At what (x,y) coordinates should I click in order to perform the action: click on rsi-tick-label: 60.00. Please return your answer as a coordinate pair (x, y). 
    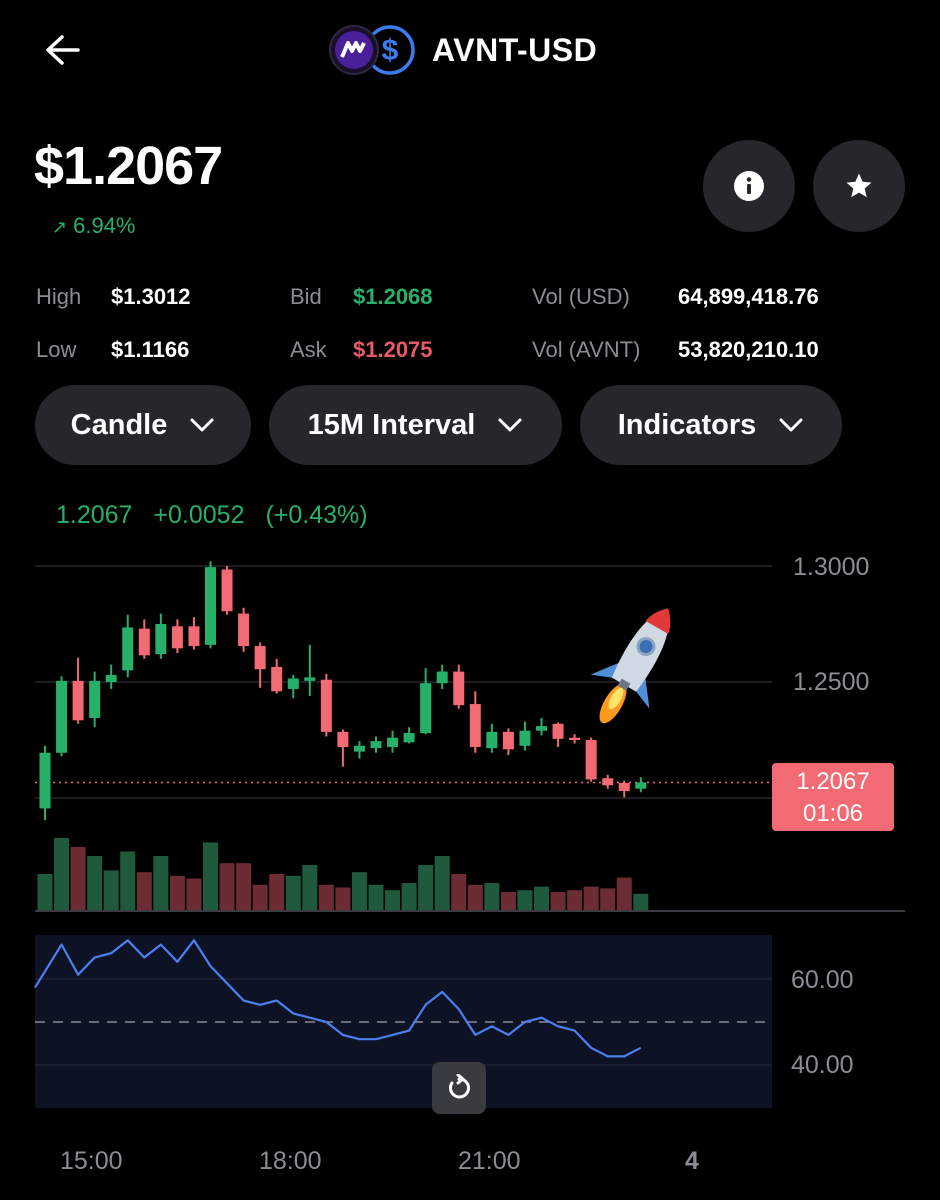
    Looking at the image, I should click on (822, 980).